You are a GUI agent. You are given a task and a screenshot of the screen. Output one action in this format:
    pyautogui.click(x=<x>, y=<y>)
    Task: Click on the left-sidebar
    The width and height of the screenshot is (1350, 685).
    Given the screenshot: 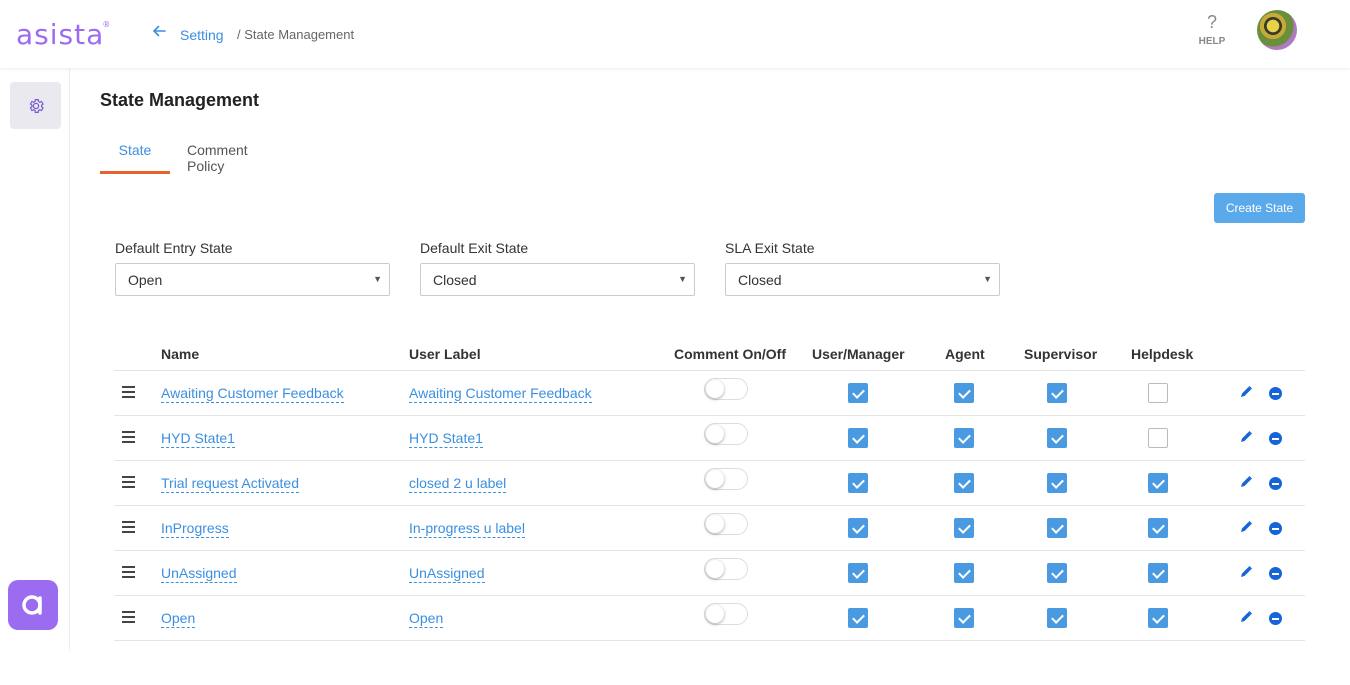 What is the action you would take?
    pyautogui.click(x=35, y=359)
    